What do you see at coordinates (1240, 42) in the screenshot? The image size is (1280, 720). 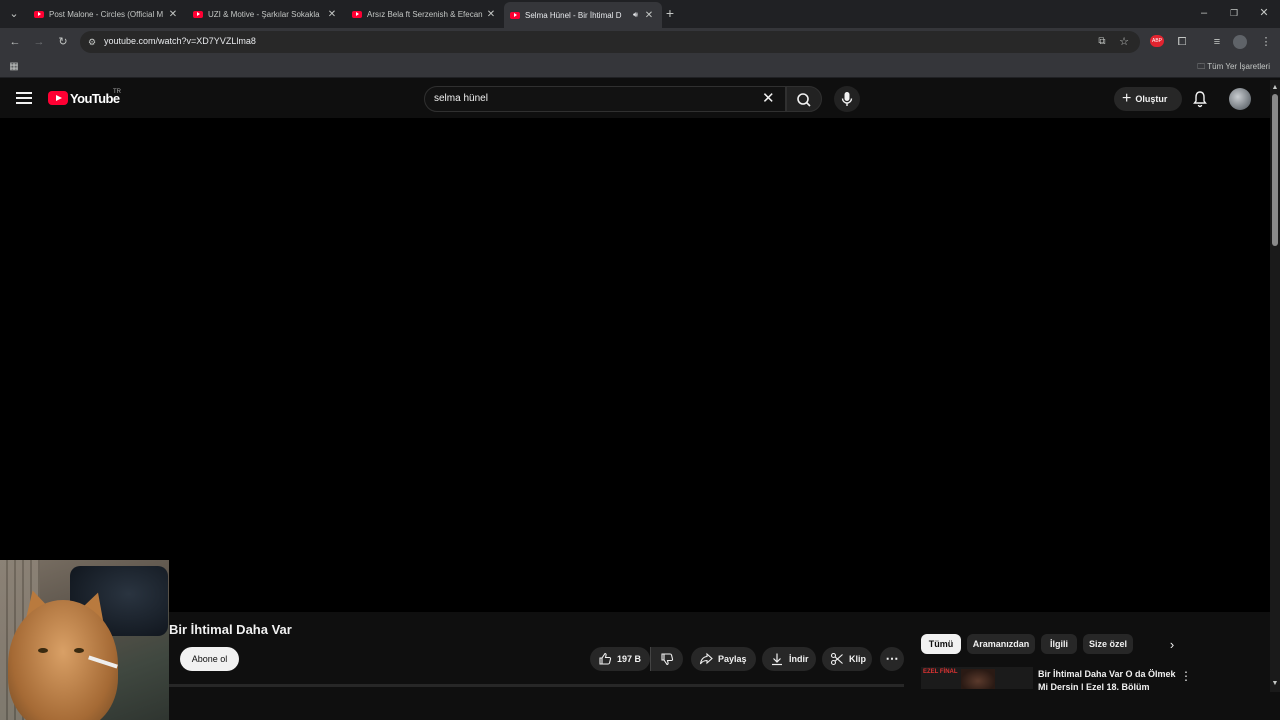 I see `profile-icon` at bounding box center [1240, 42].